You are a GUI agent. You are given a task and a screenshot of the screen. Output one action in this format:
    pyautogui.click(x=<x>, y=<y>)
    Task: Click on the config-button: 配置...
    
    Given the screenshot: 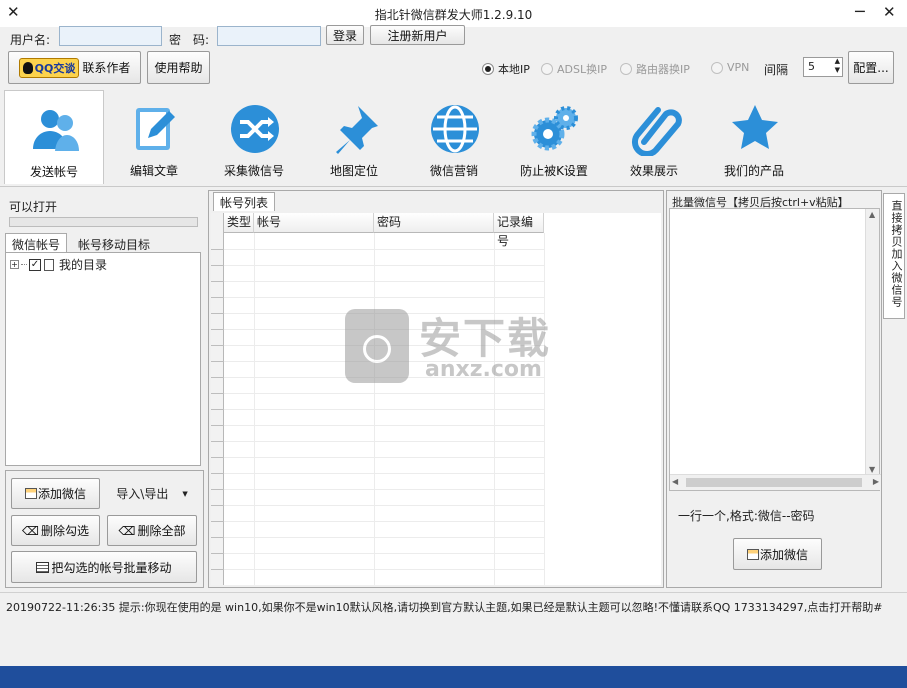 What is the action you would take?
    pyautogui.click(x=871, y=67)
    